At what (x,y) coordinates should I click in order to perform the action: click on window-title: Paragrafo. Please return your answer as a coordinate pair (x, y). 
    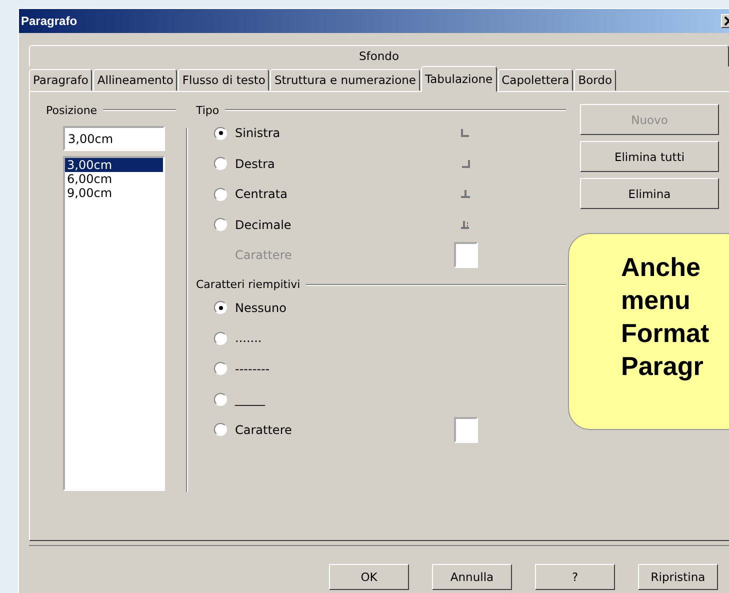
    Looking at the image, I should click on (49, 21).